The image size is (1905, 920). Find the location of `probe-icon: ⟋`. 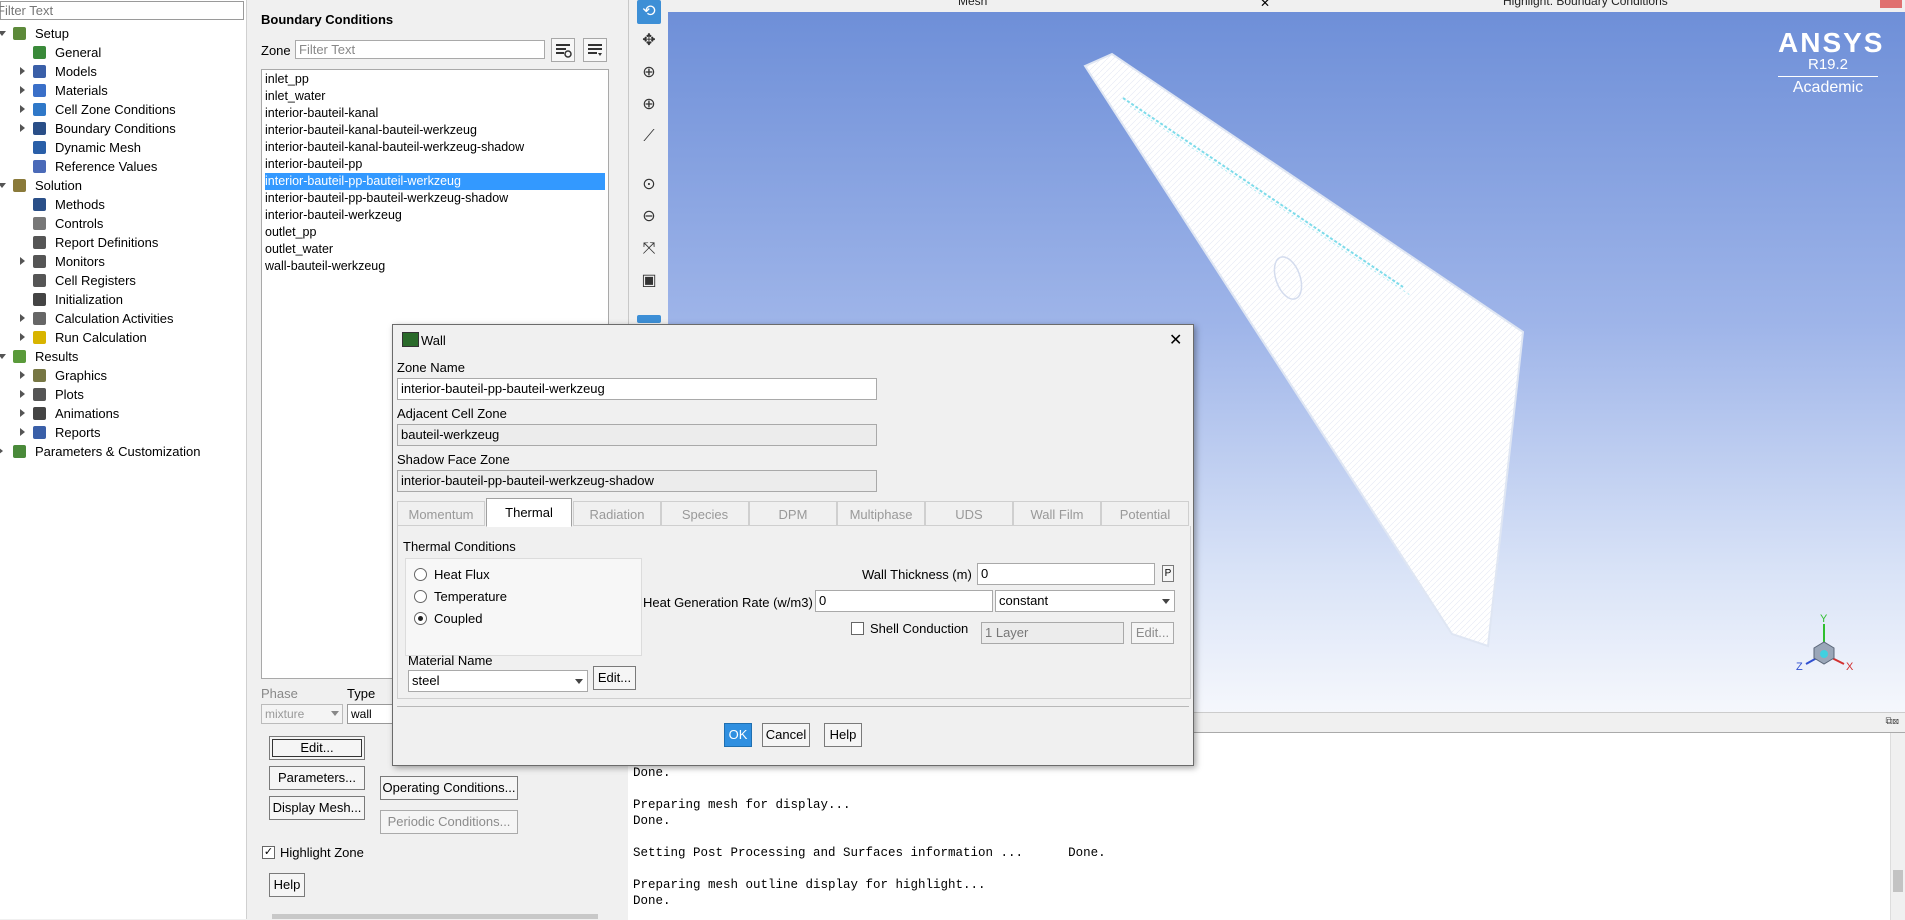

probe-icon: ⟋ is located at coordinates (649, 137).